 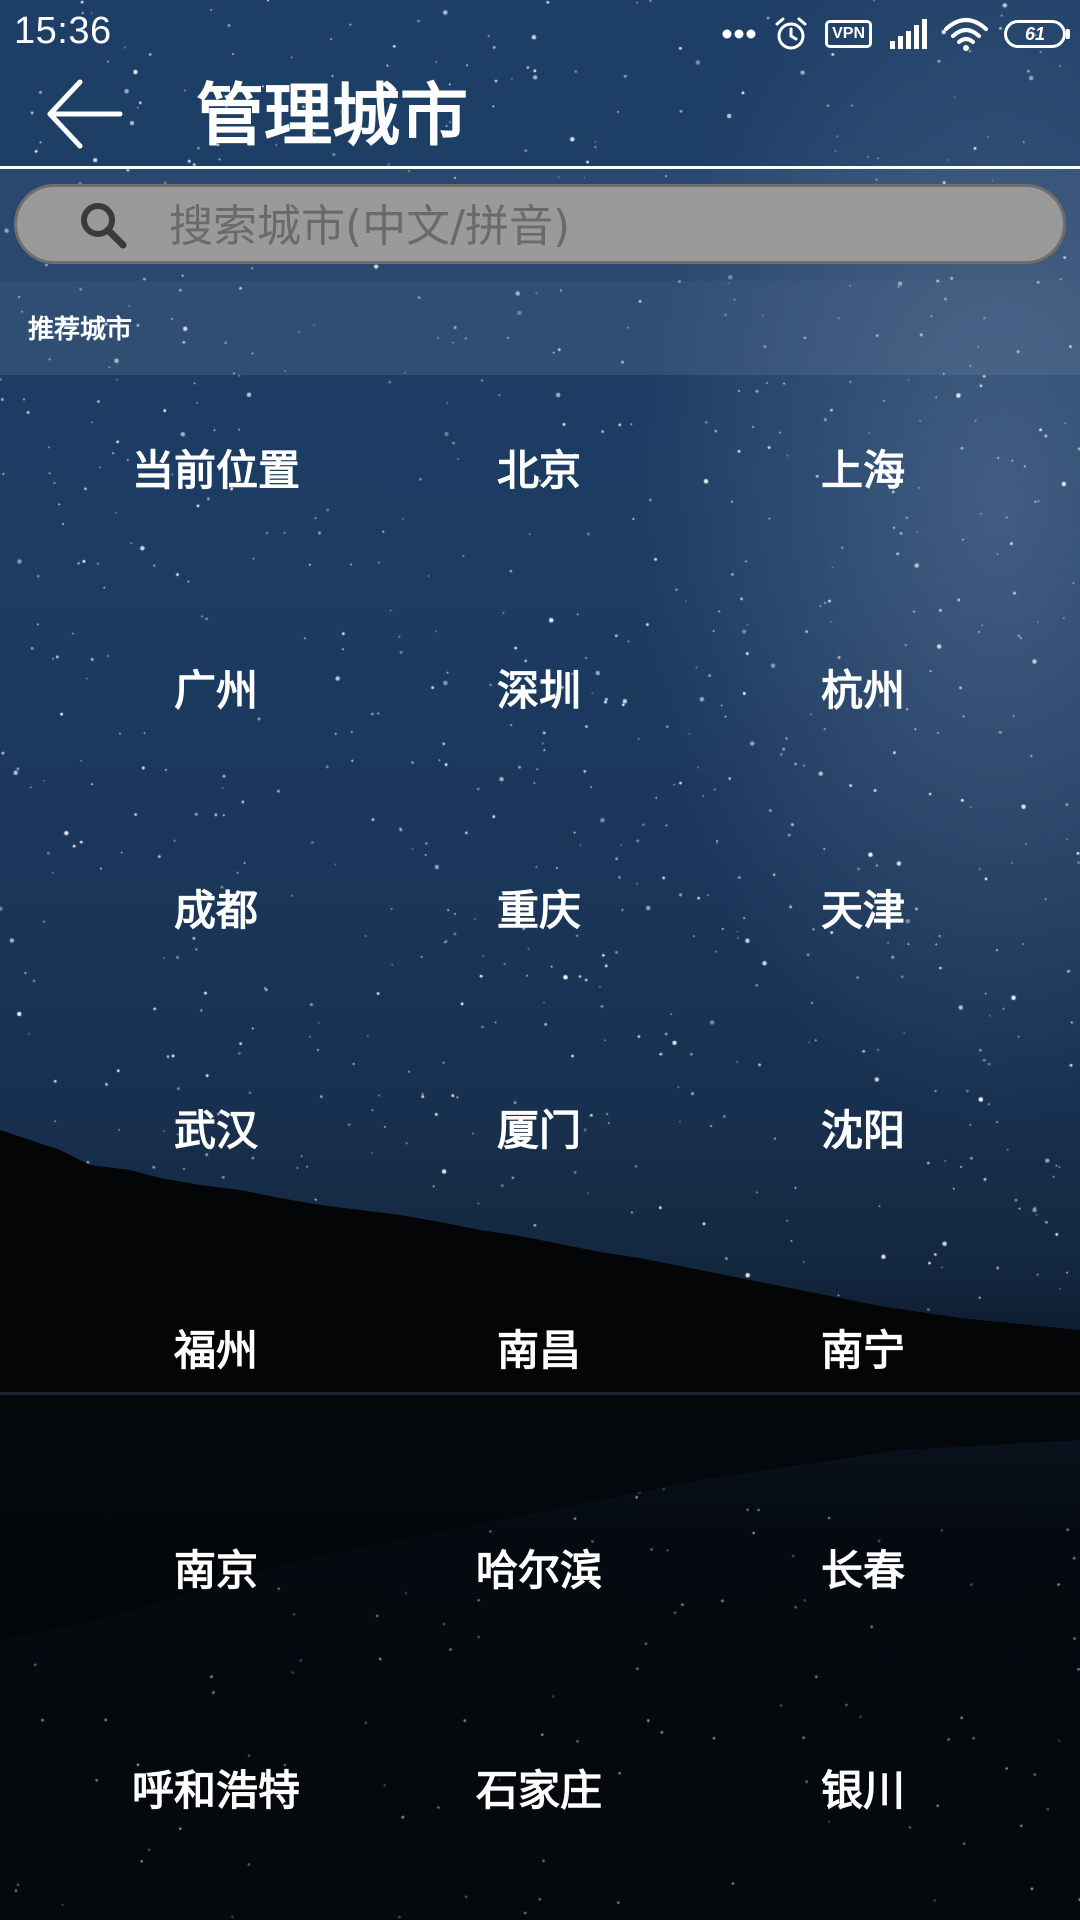 I want to click on search-row, so click(x=540, y=225).